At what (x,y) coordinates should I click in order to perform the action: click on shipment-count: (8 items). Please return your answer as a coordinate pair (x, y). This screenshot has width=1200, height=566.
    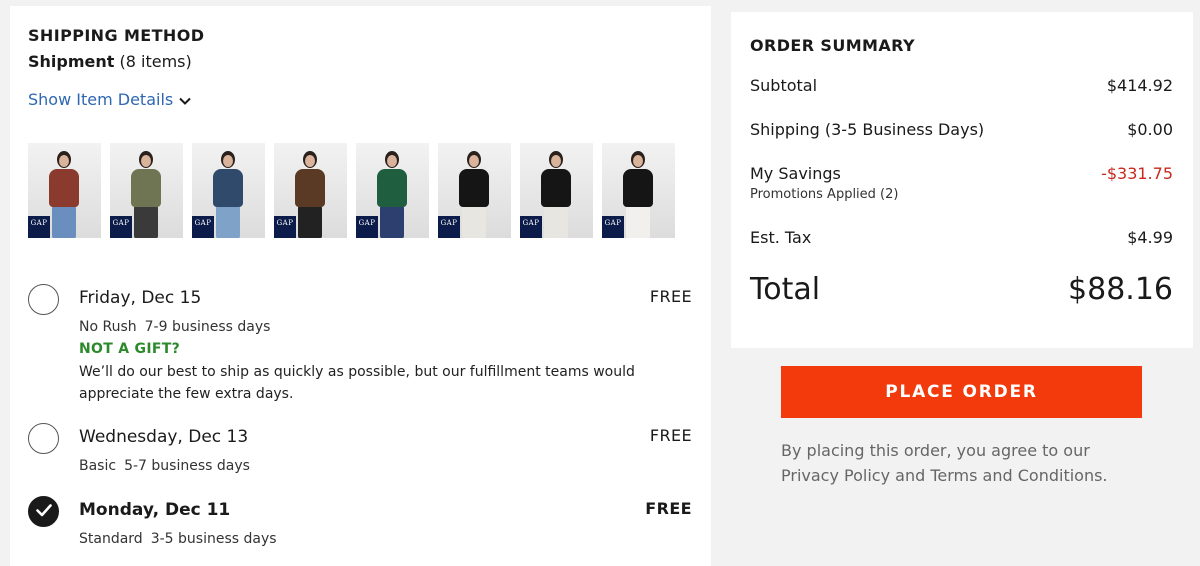
    Looking at the image, I should click on (155, 61).